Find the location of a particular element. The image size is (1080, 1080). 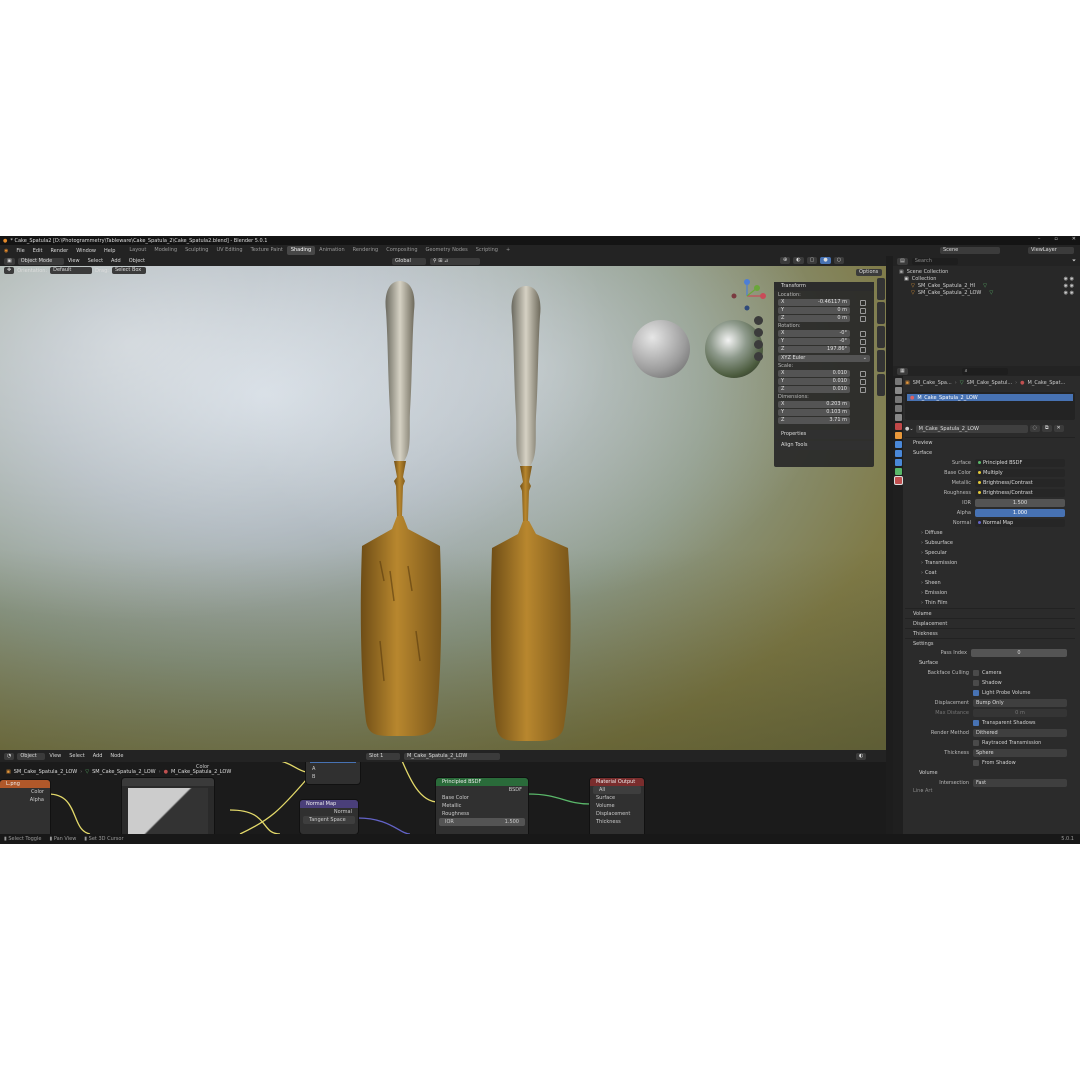

line-art-section: Line Art is located at coordinates (990, 791).